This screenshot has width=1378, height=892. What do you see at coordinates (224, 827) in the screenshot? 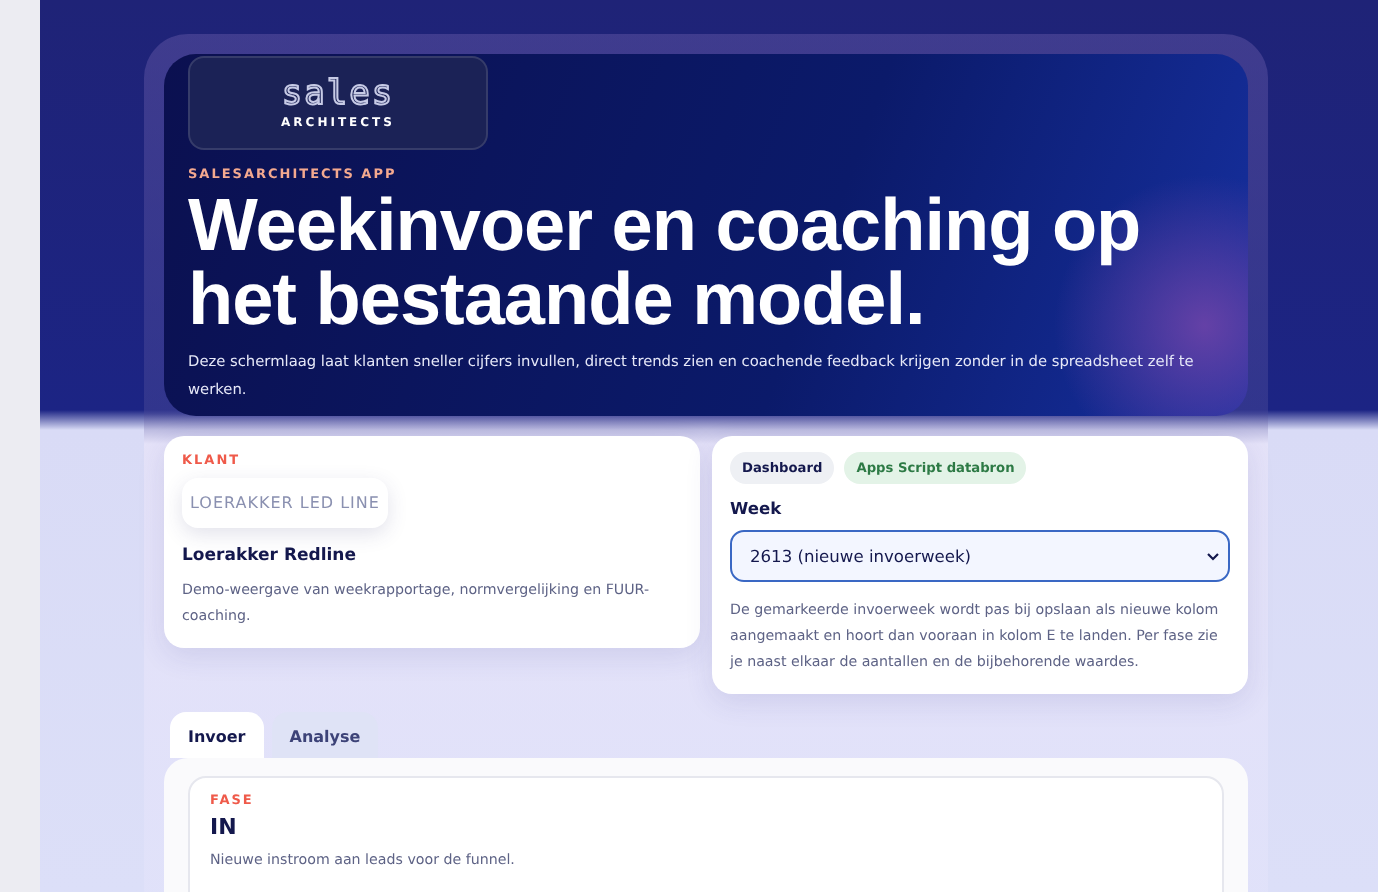
I see `phase-title: IN` at bounding box center [224, 827].